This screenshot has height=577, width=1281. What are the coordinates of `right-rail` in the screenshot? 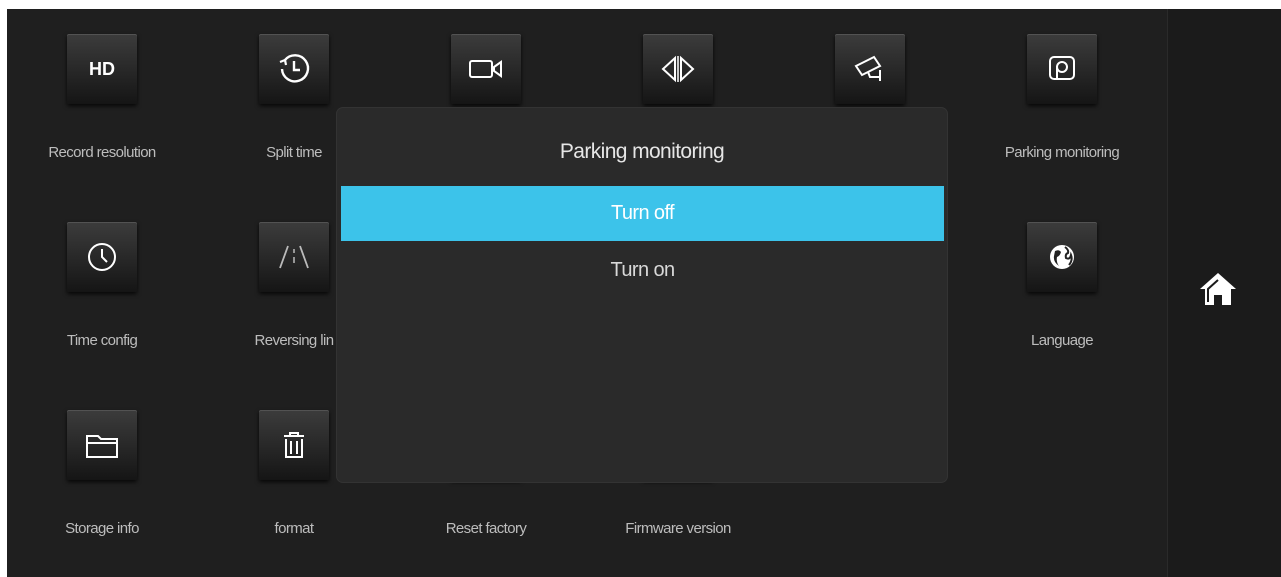 It's located at (1224, 293).